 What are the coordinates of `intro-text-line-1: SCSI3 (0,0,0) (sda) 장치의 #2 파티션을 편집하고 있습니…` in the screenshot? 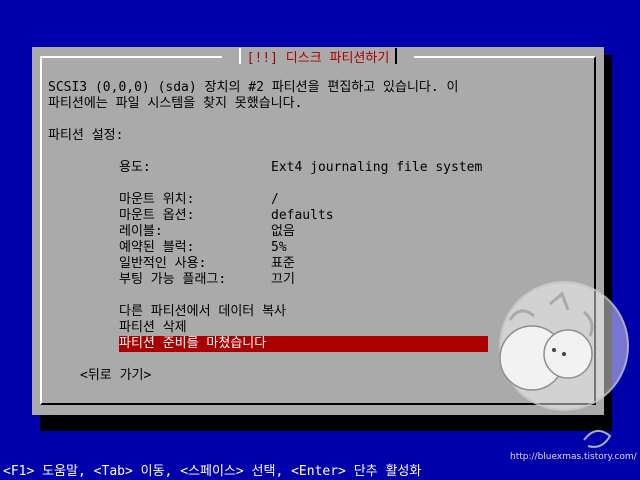 It's located at (253, 87).